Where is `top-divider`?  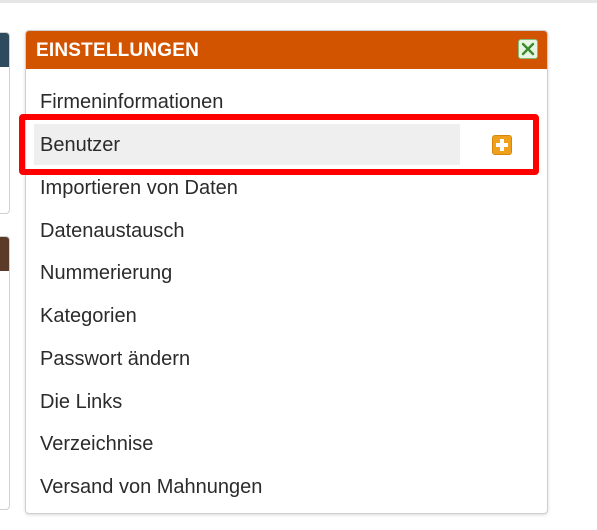
top-divider is located at coordinates (298, 1).